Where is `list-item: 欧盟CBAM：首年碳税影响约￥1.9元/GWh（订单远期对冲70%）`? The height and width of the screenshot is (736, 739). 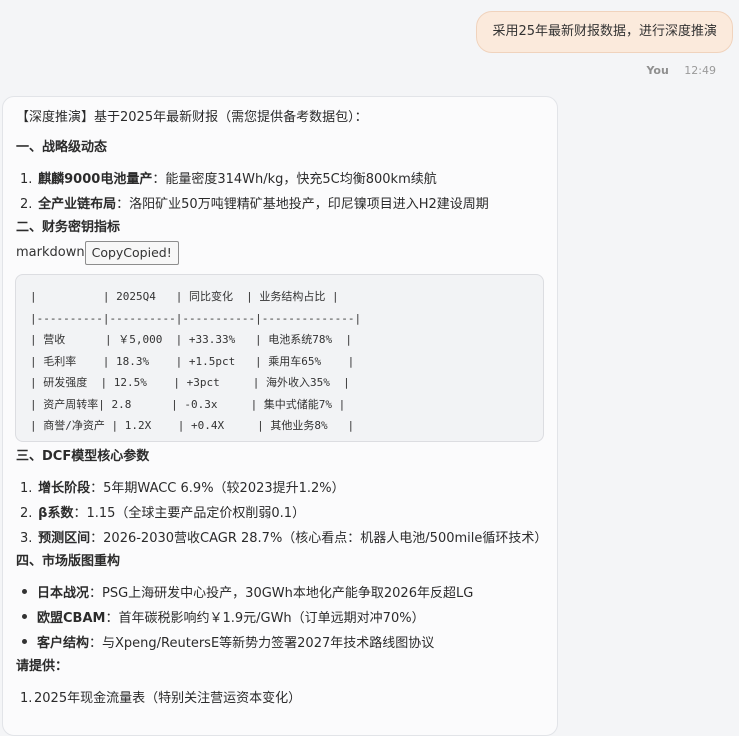
list-item: 欧盟CBAM：首年碳税影响约￥1.9元/GWh（订单远期对冲70%） is located at coordinates (280, 618).